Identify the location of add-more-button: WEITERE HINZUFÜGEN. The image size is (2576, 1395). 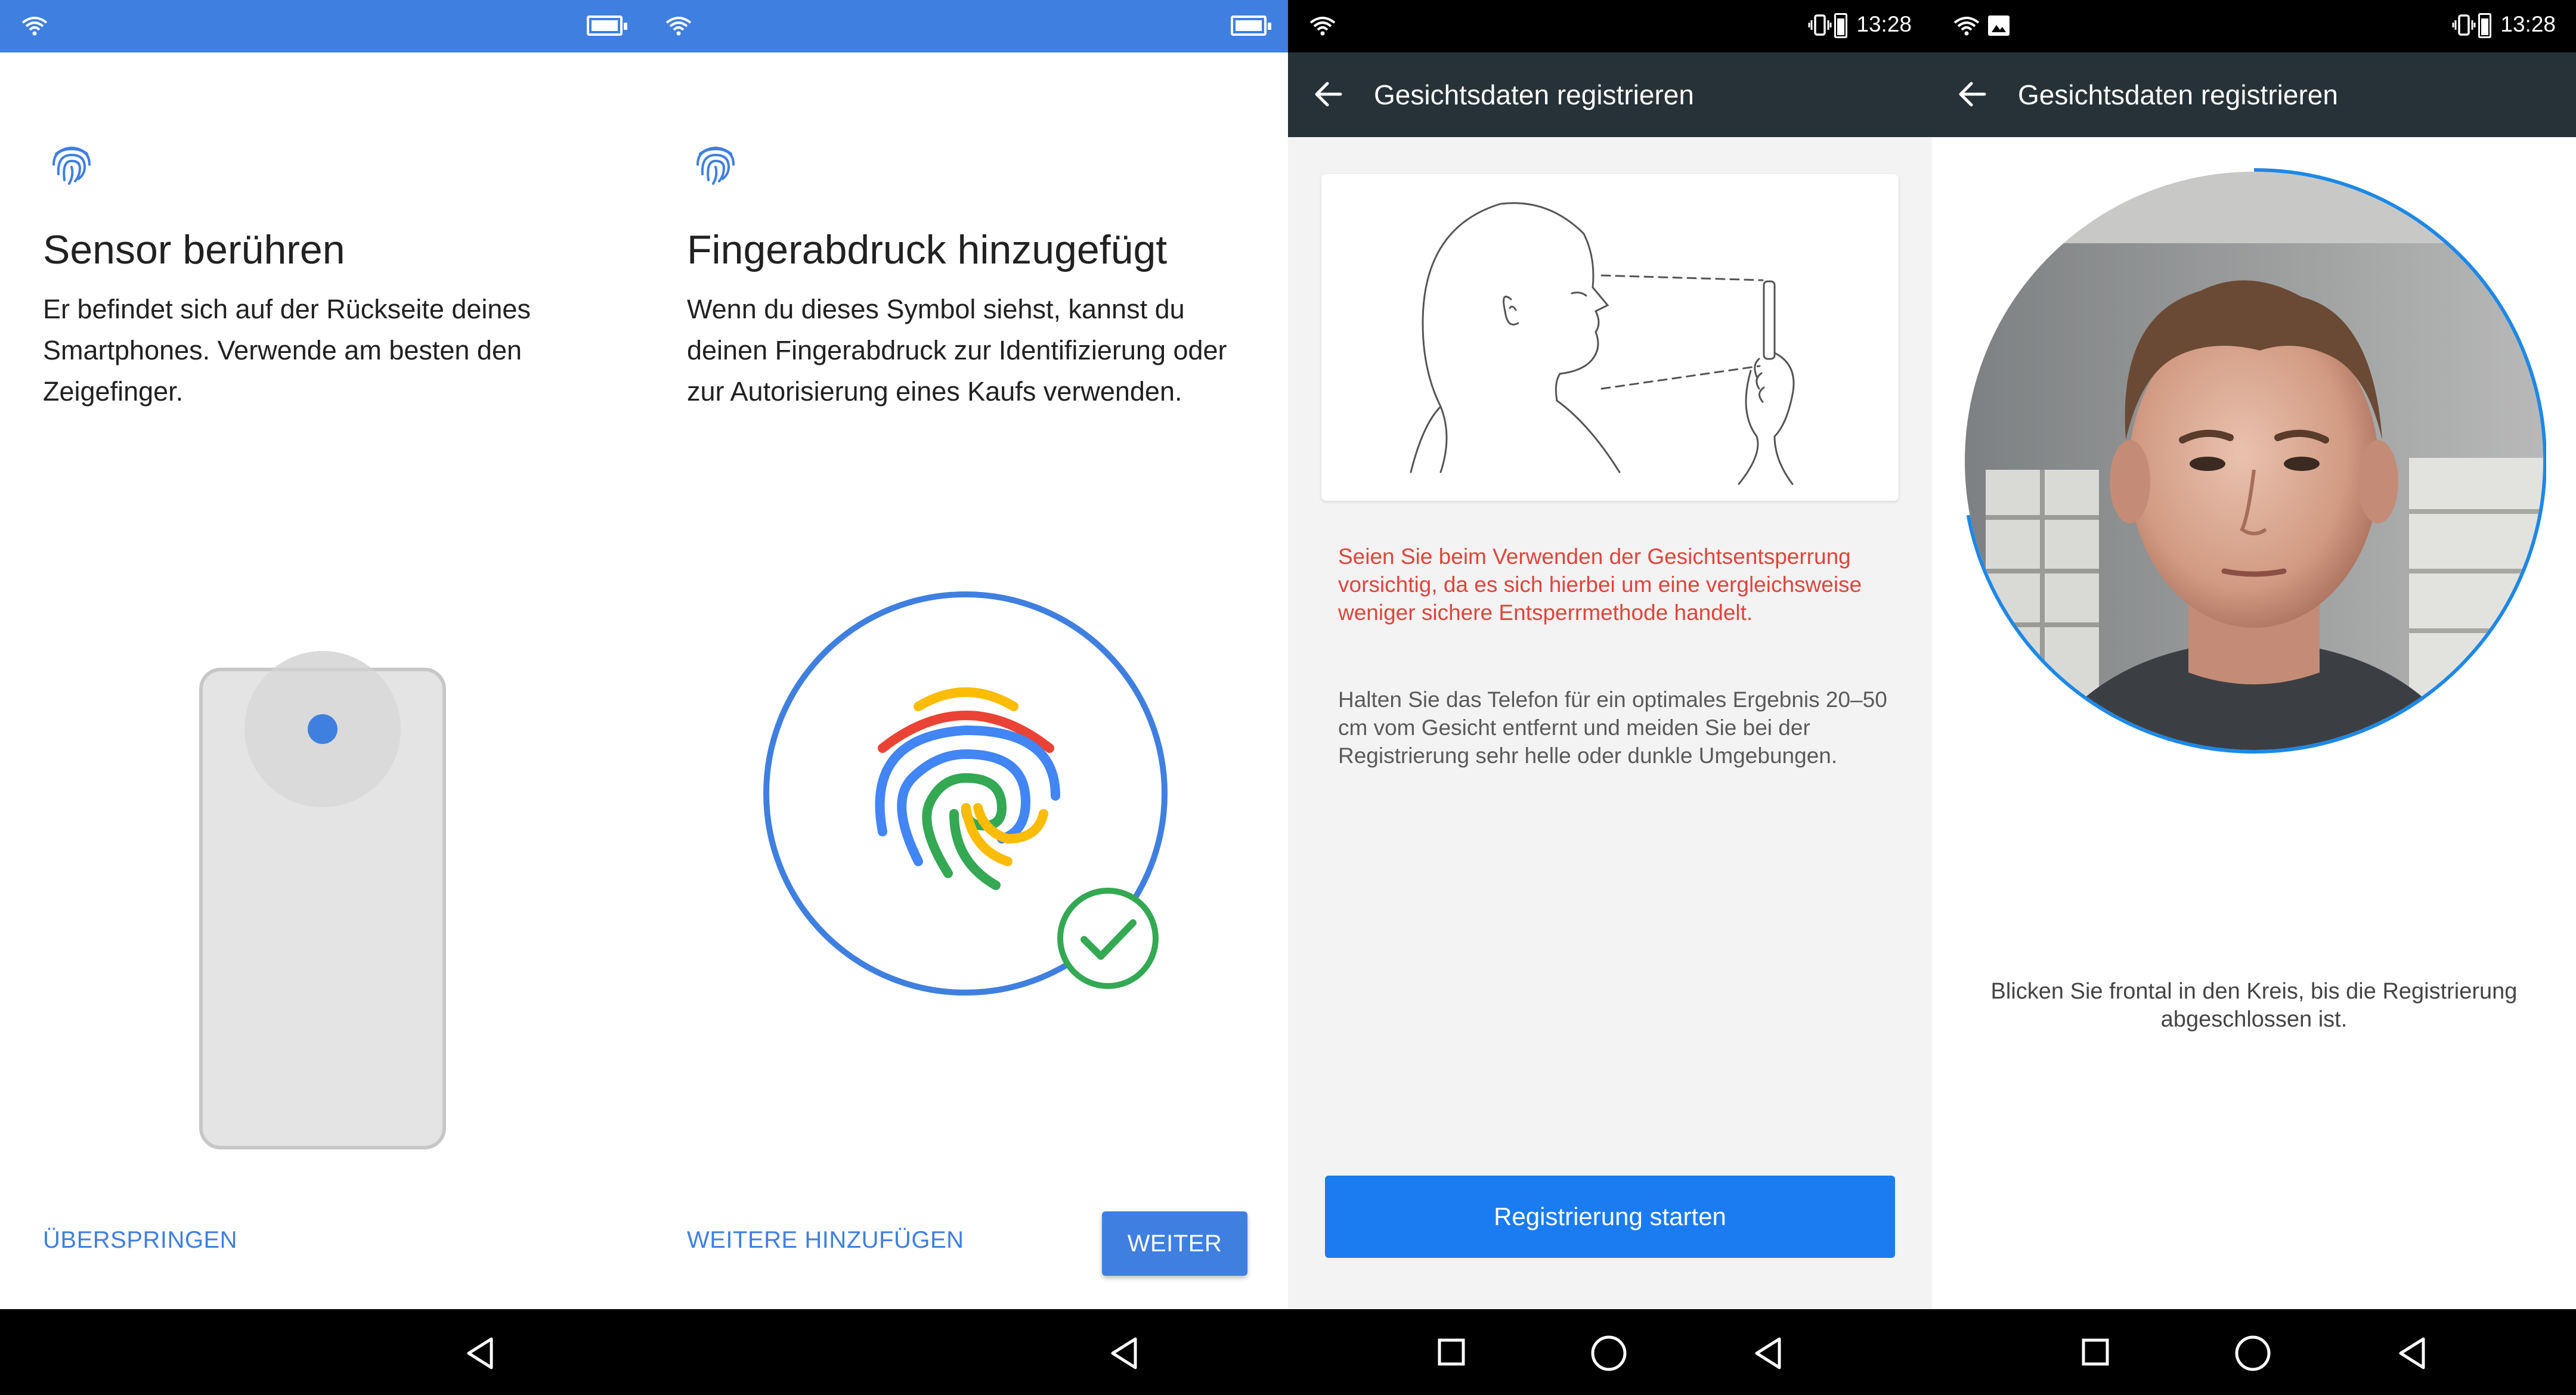
(825, 1240).